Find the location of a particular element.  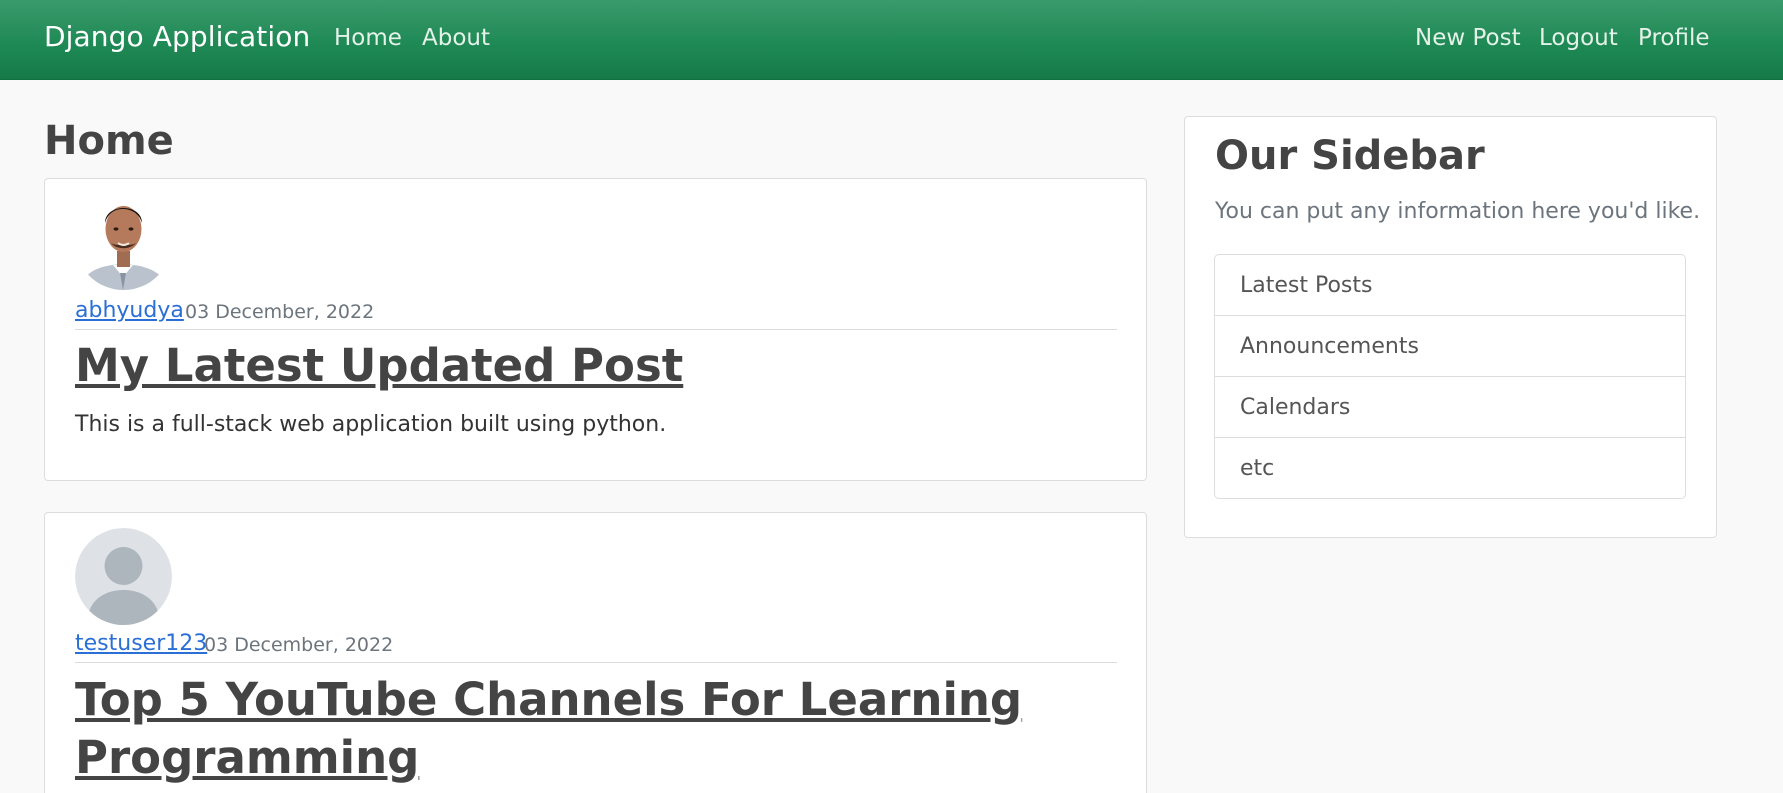

nav-logout-link: Logout is located at coordinates (1578, 38).